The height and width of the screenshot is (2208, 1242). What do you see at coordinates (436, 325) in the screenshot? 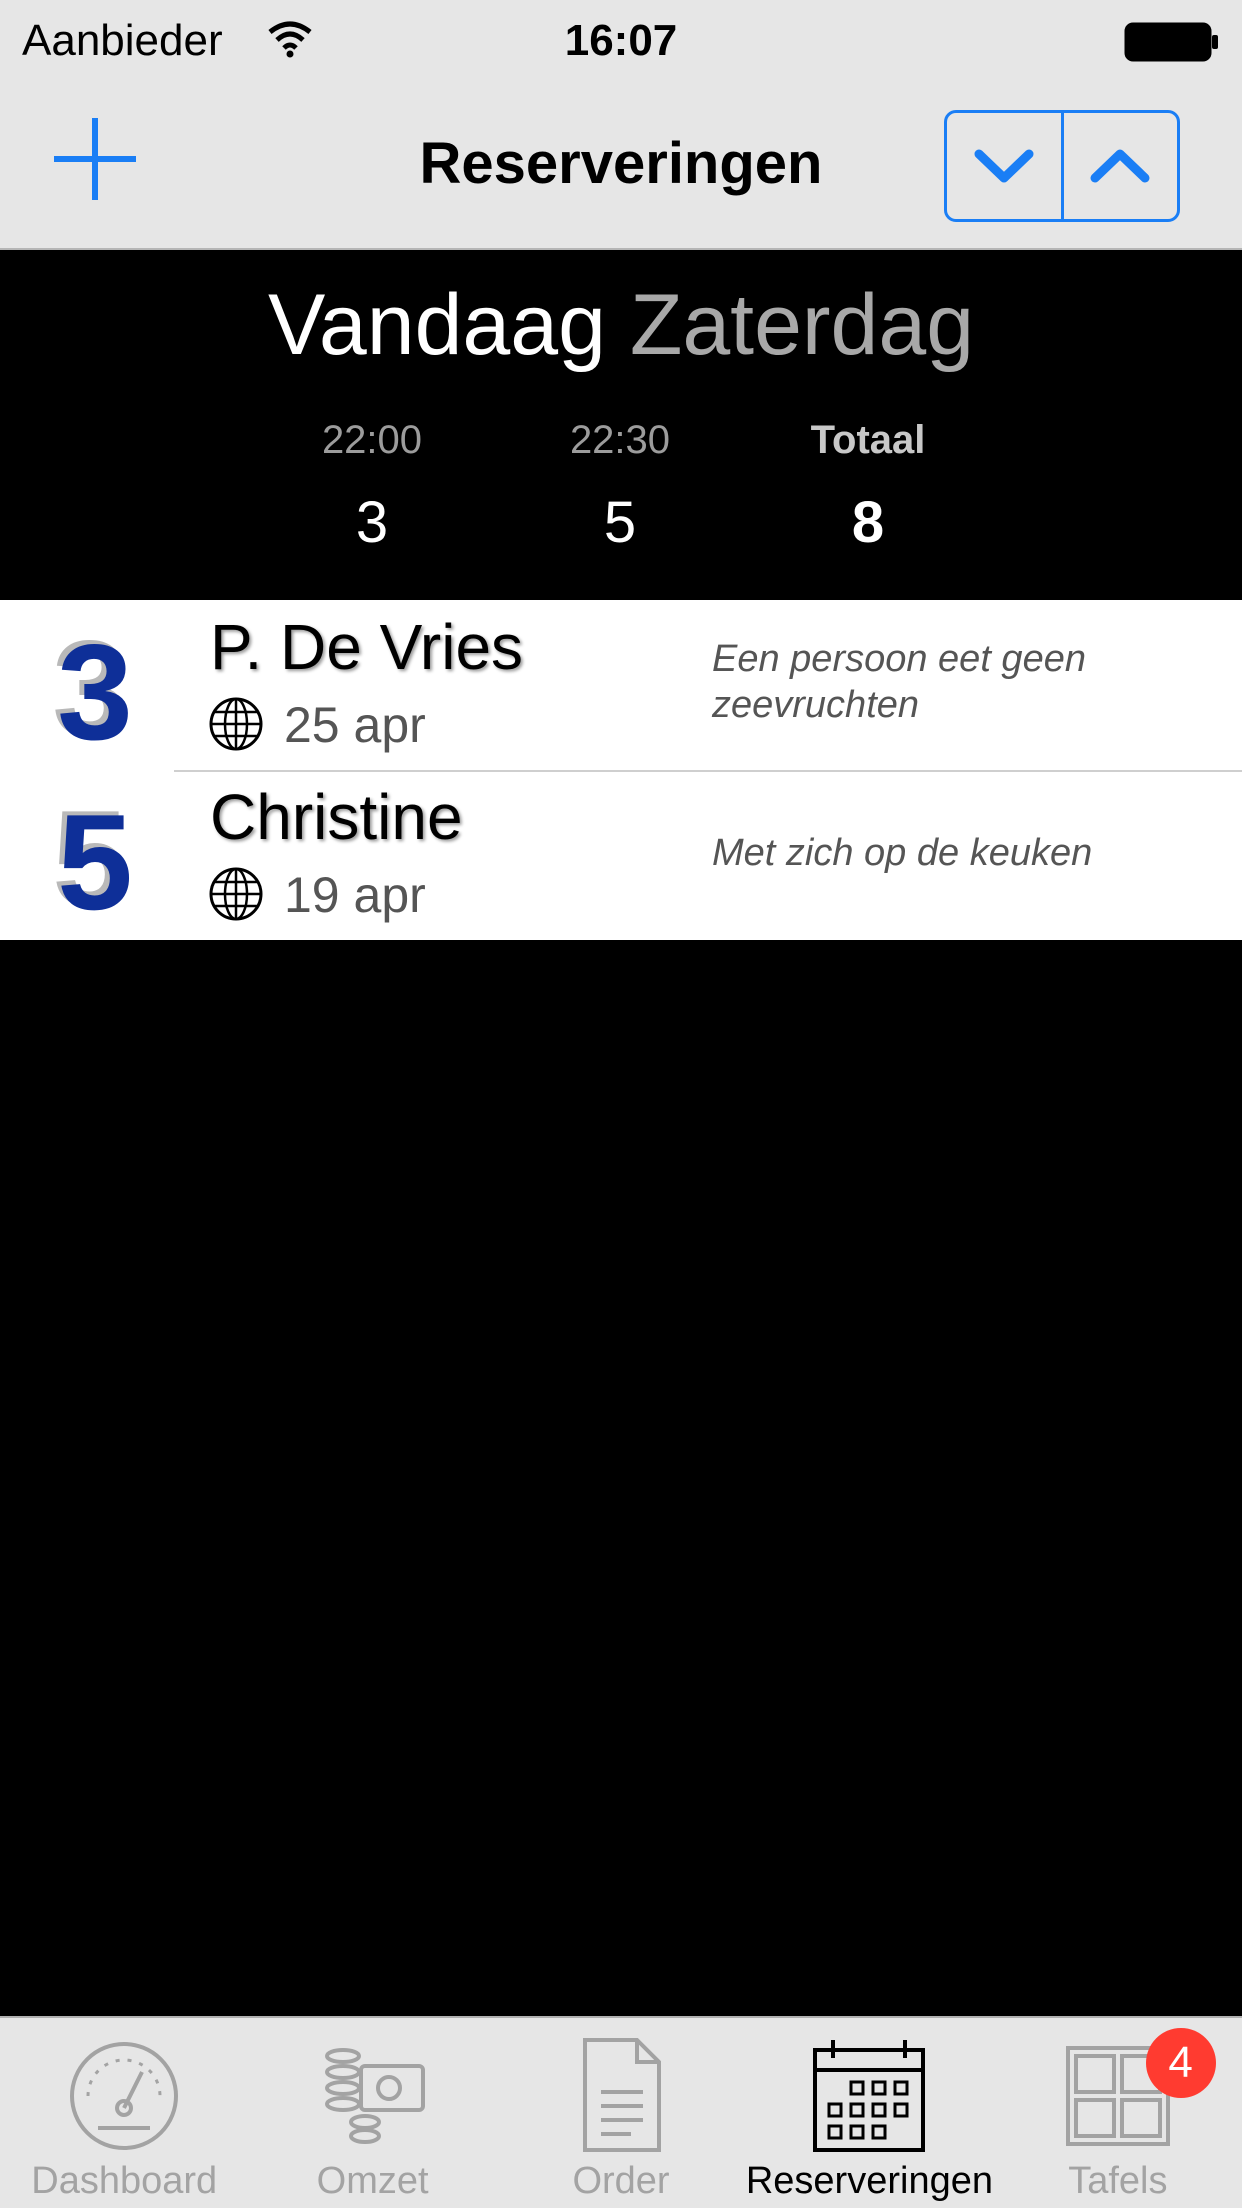
I see `today-label: Vandaag` at bounding box center [436, 325].